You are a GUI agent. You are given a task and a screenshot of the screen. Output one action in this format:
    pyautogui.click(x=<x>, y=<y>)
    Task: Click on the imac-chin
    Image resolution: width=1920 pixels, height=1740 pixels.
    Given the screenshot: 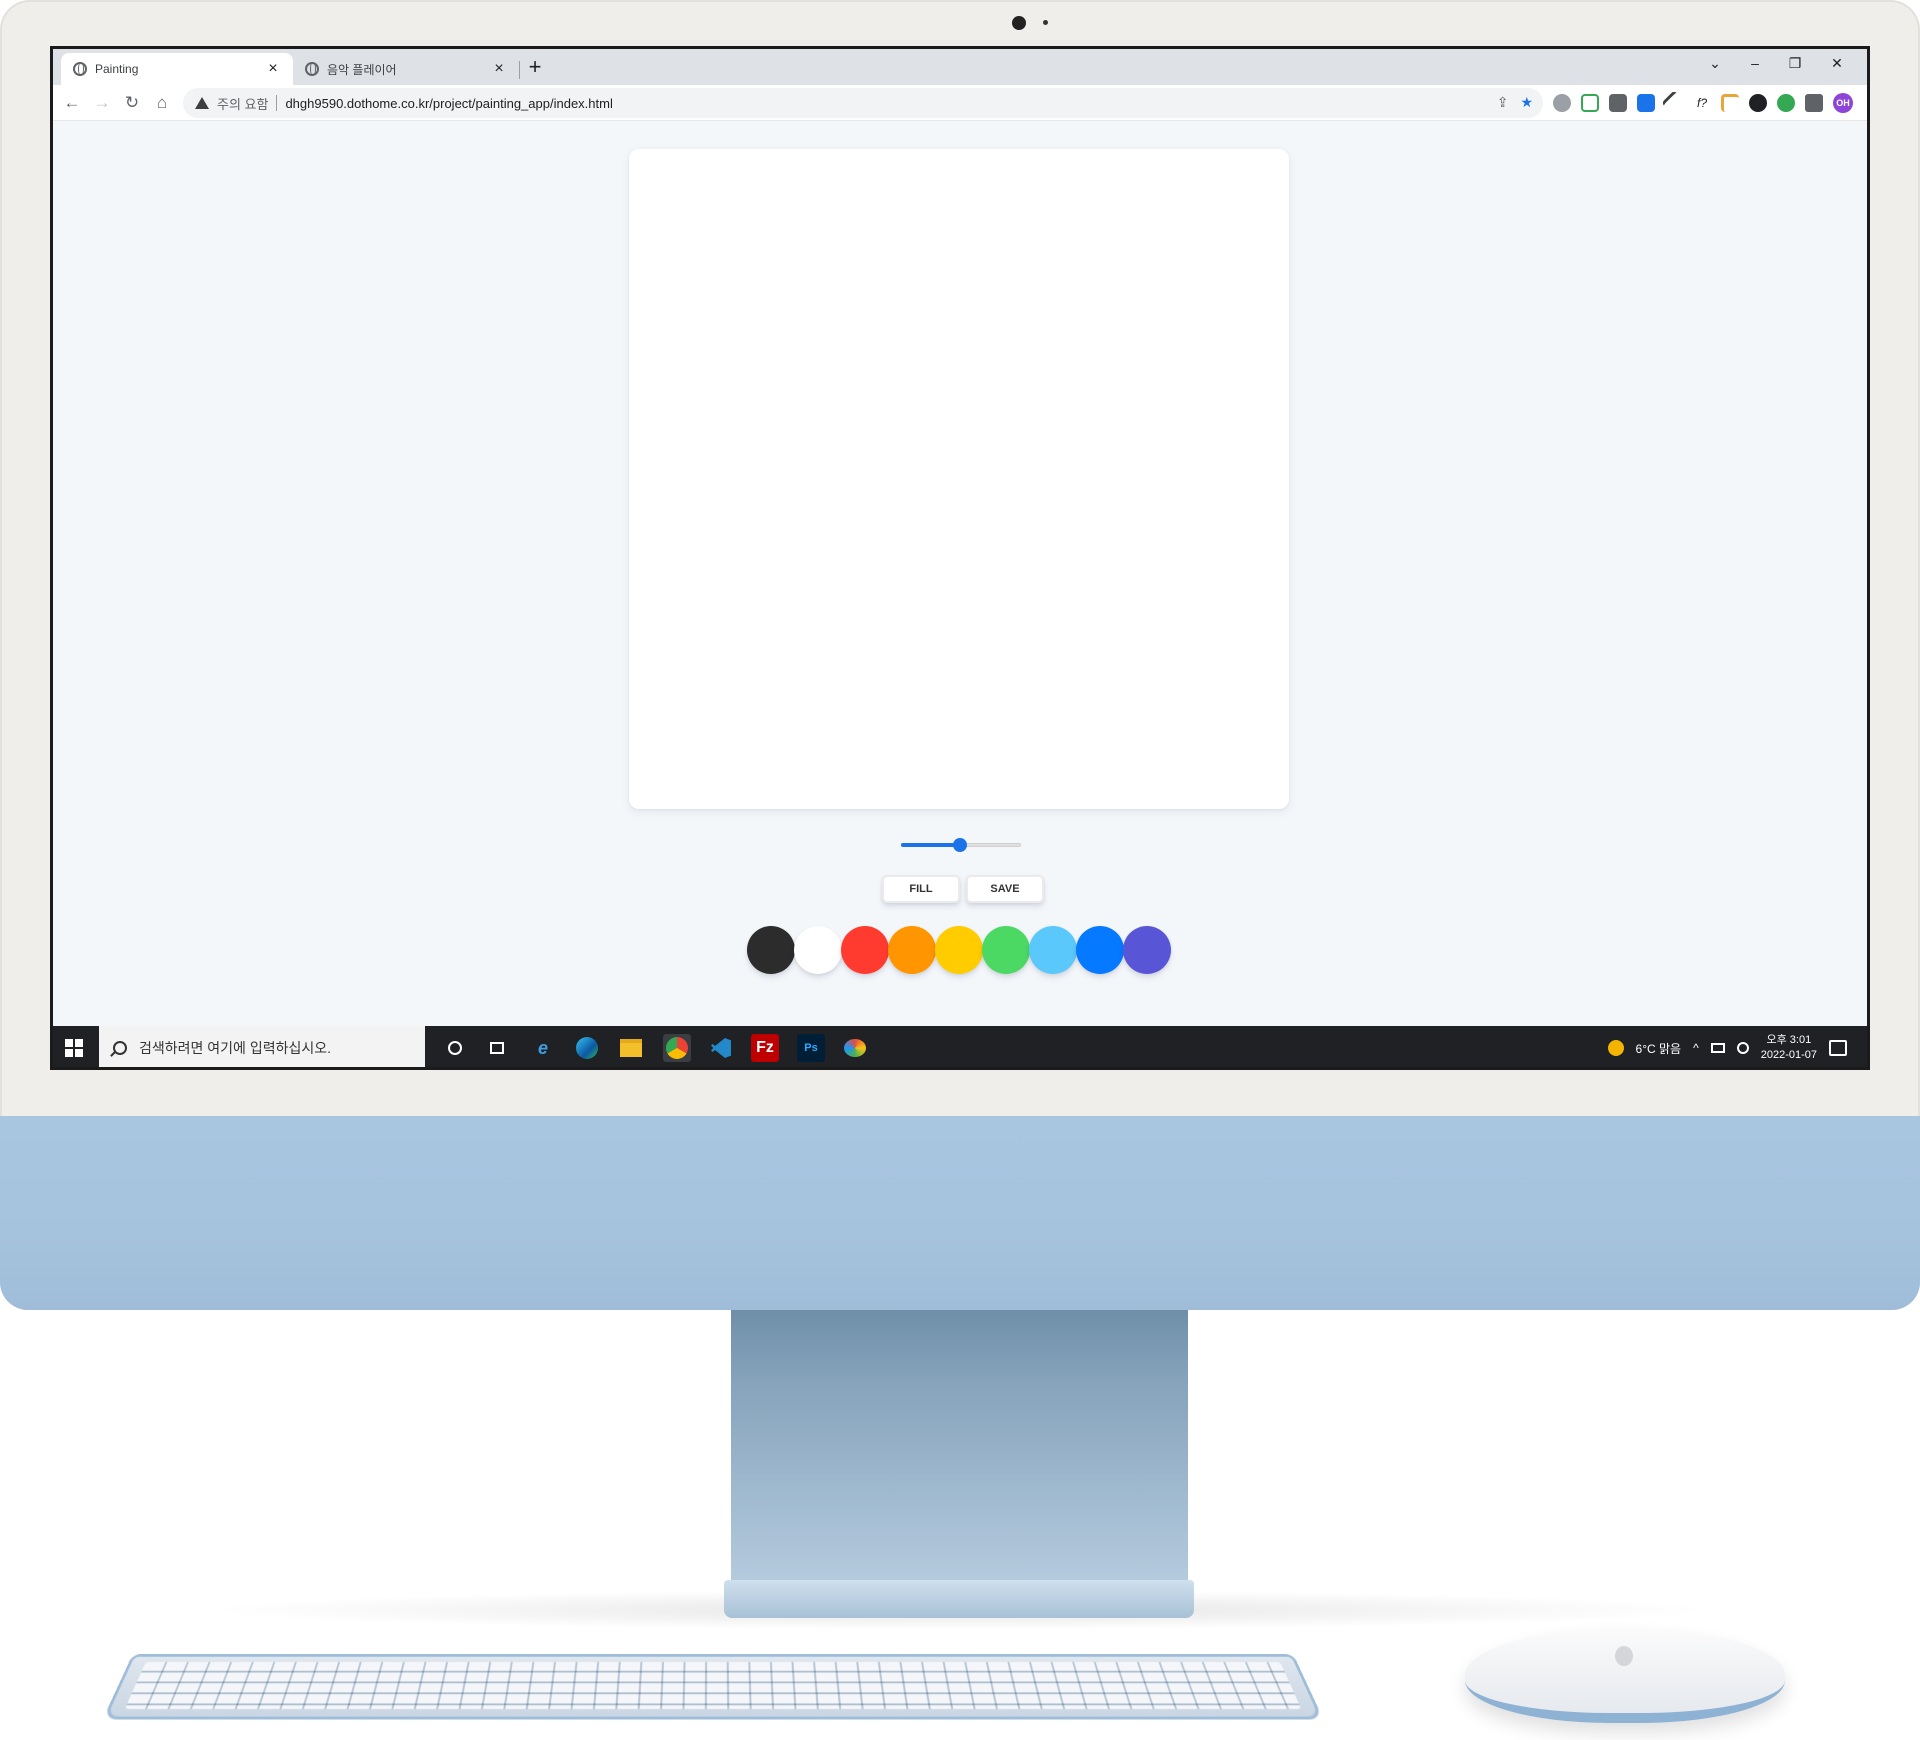 What is the action you would take?
    pyautogui.click(x=960, y=1213)
    